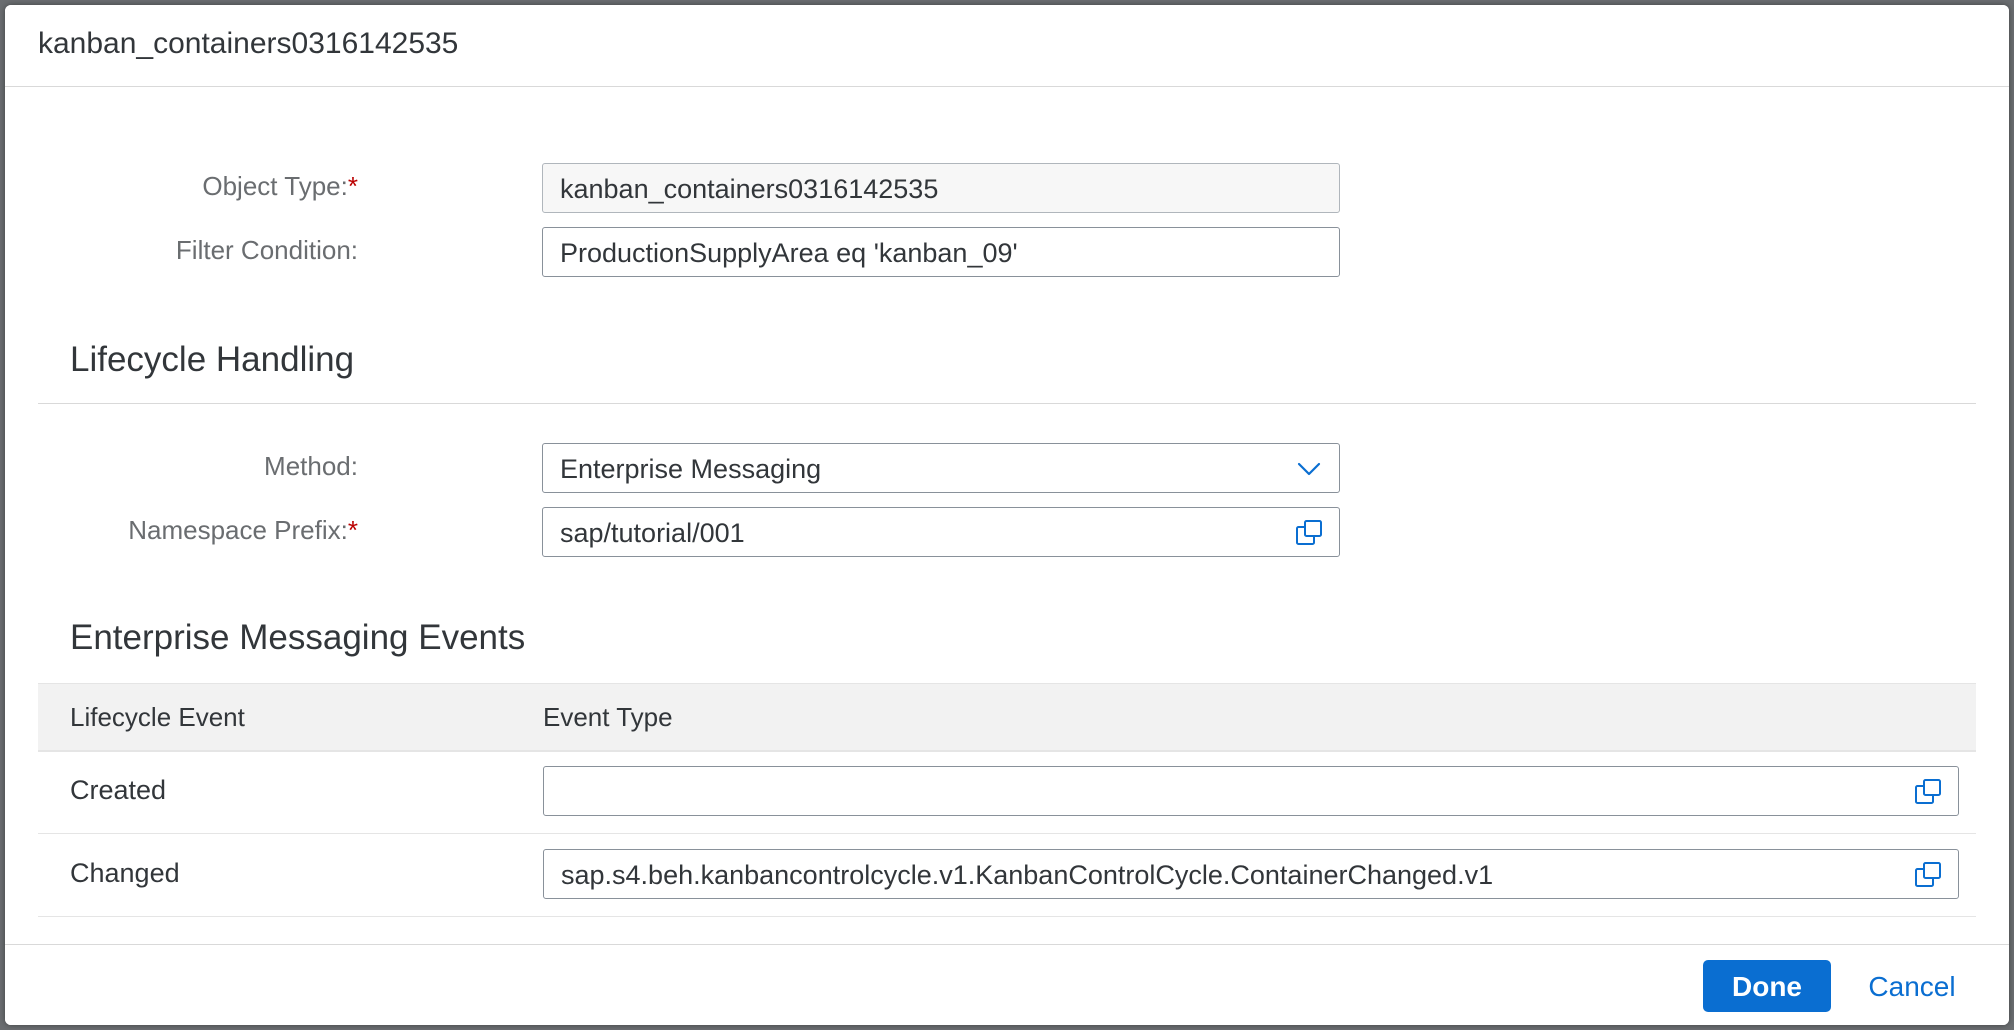 This screenshot has width=2014, height=1030. What do you see at coordinates (248, 43) in the screenshot?
I see `dialog-title: kanban_containers0316142535` at bounding box center [248, 43].